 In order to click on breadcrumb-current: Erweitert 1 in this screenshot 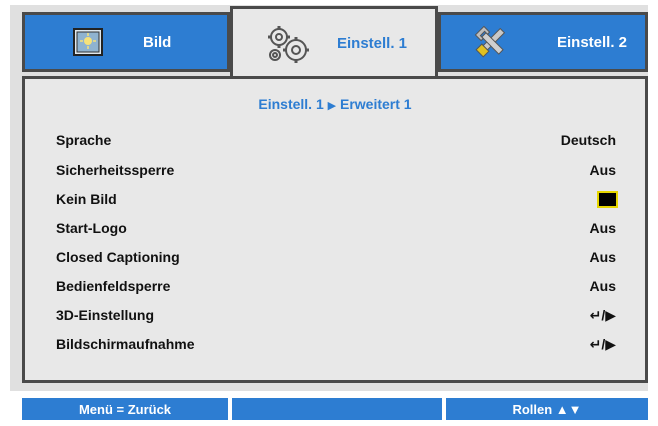, I will do `click(376, 104)`.